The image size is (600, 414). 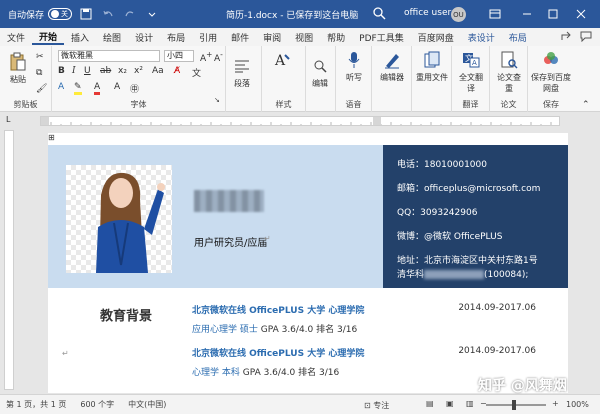 I want to click on superscript-icon: x², so click(x=138, y=71).